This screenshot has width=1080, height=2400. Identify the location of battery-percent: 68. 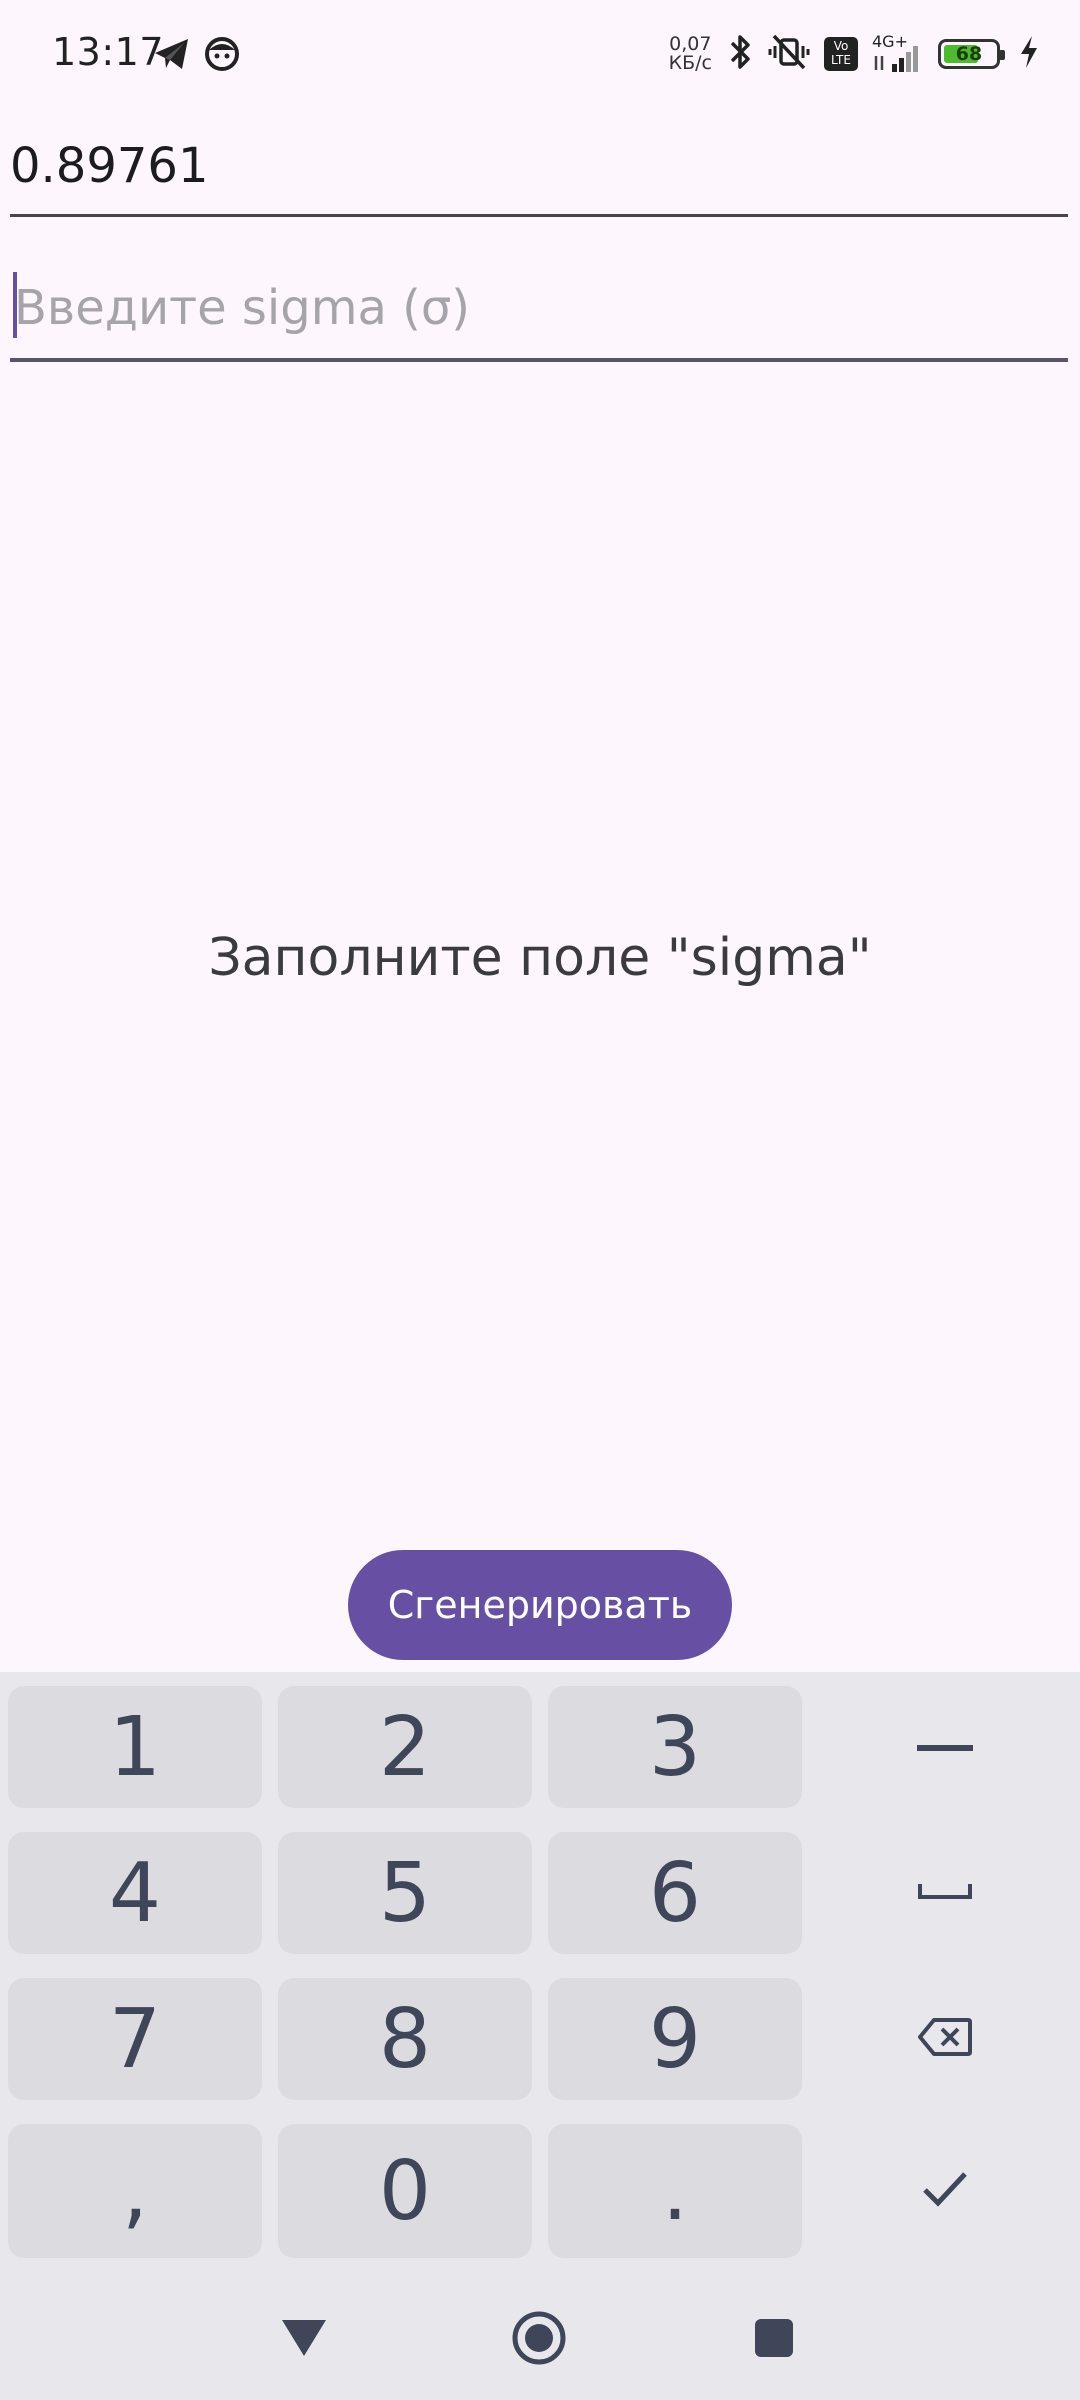
(969, 54).